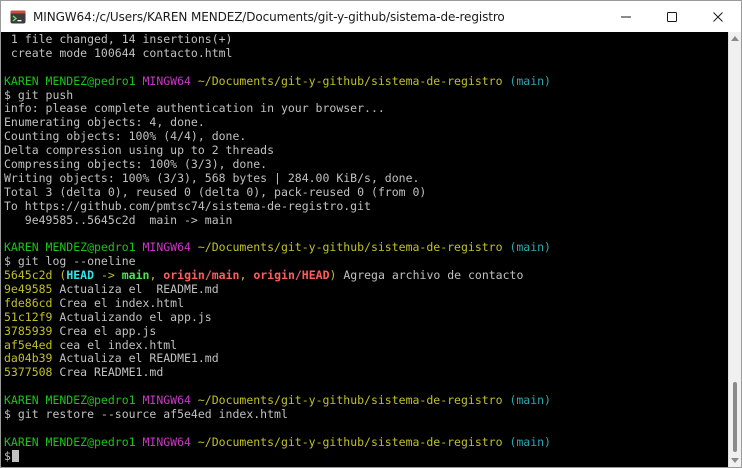 This screenshot has width=742, height=468. I want to click on window-controls, so click(672, 16).